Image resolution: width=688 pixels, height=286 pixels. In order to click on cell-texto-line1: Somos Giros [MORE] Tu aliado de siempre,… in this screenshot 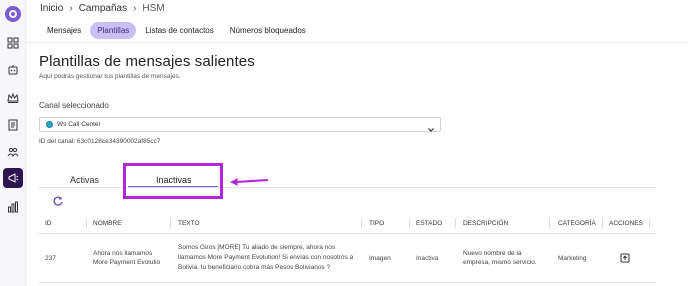, I will do `click(257, 247)`.